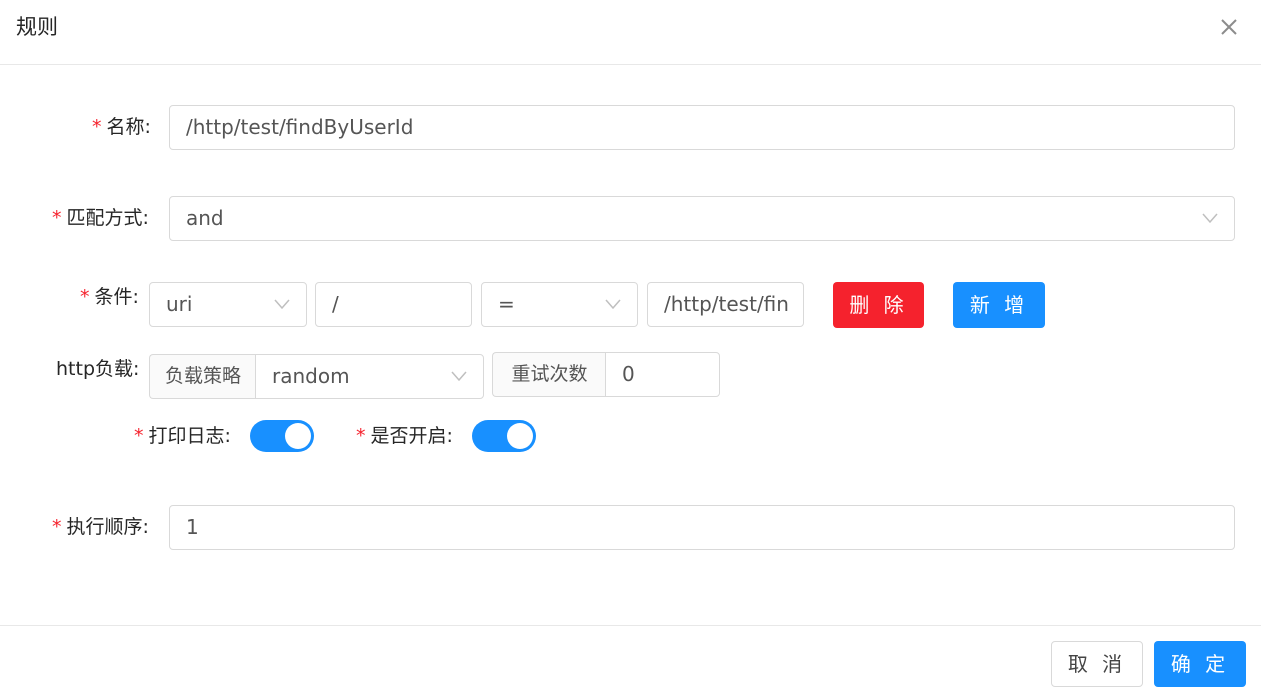 The width and height of the screenshot is (1261, 693). I want to click on name-input: /http/test/findByUserId, so click(702, 127).